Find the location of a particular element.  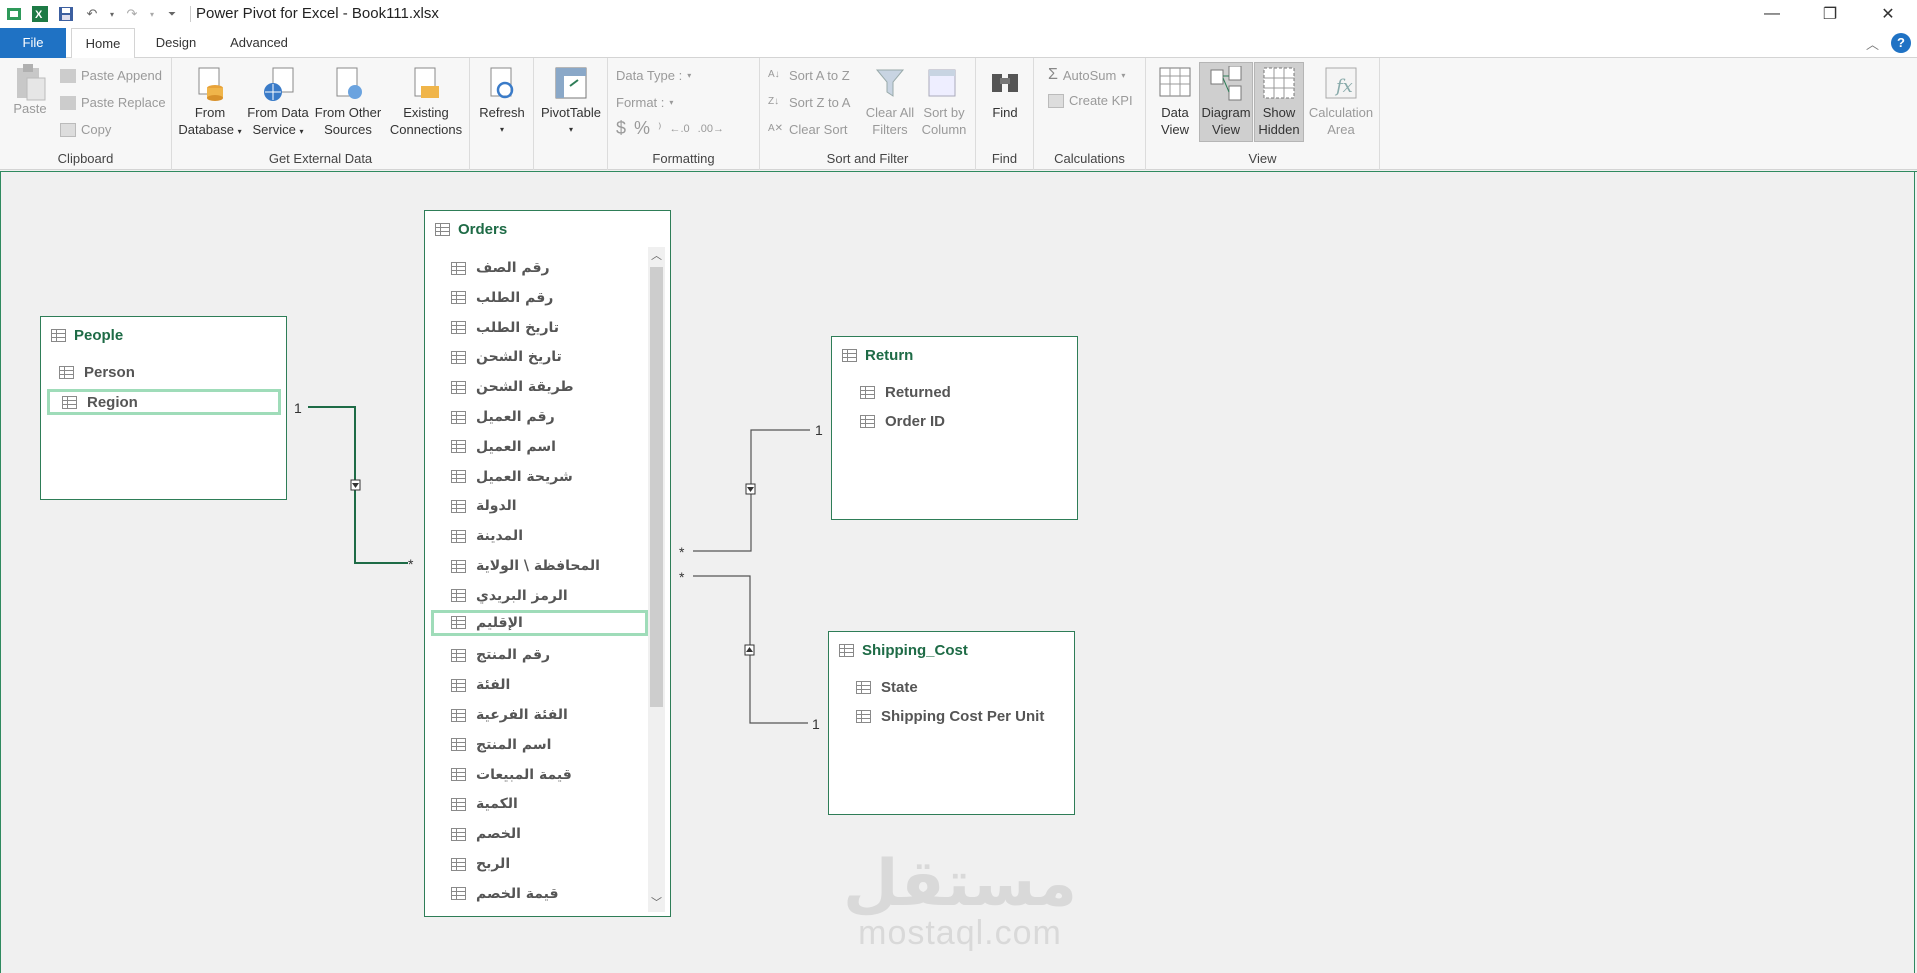

column-label: الإقليم is located at coordinates (499, 622).